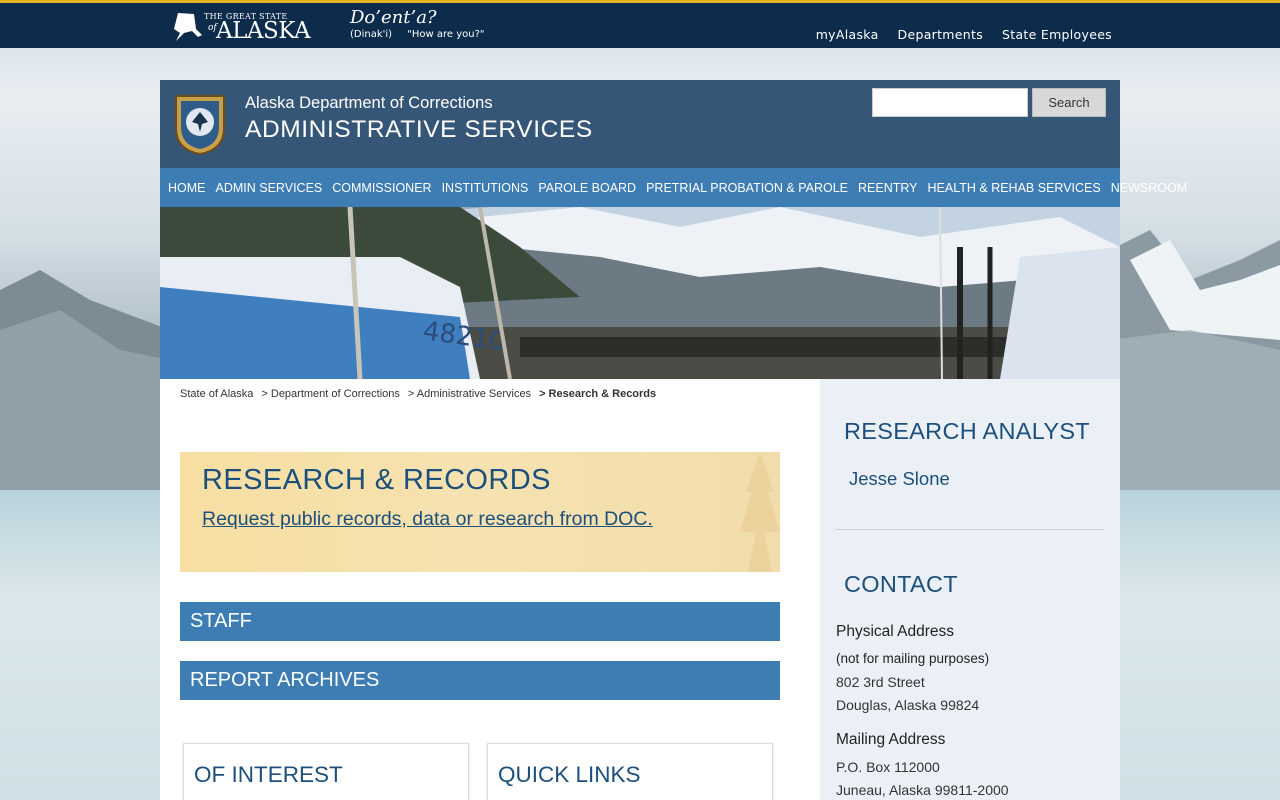 This screenshot has width=1280, height=800. What do you see at coordinates (85, 380) in the screenshot?
I see `background-mountain-left` at bounding box center [85, 380].